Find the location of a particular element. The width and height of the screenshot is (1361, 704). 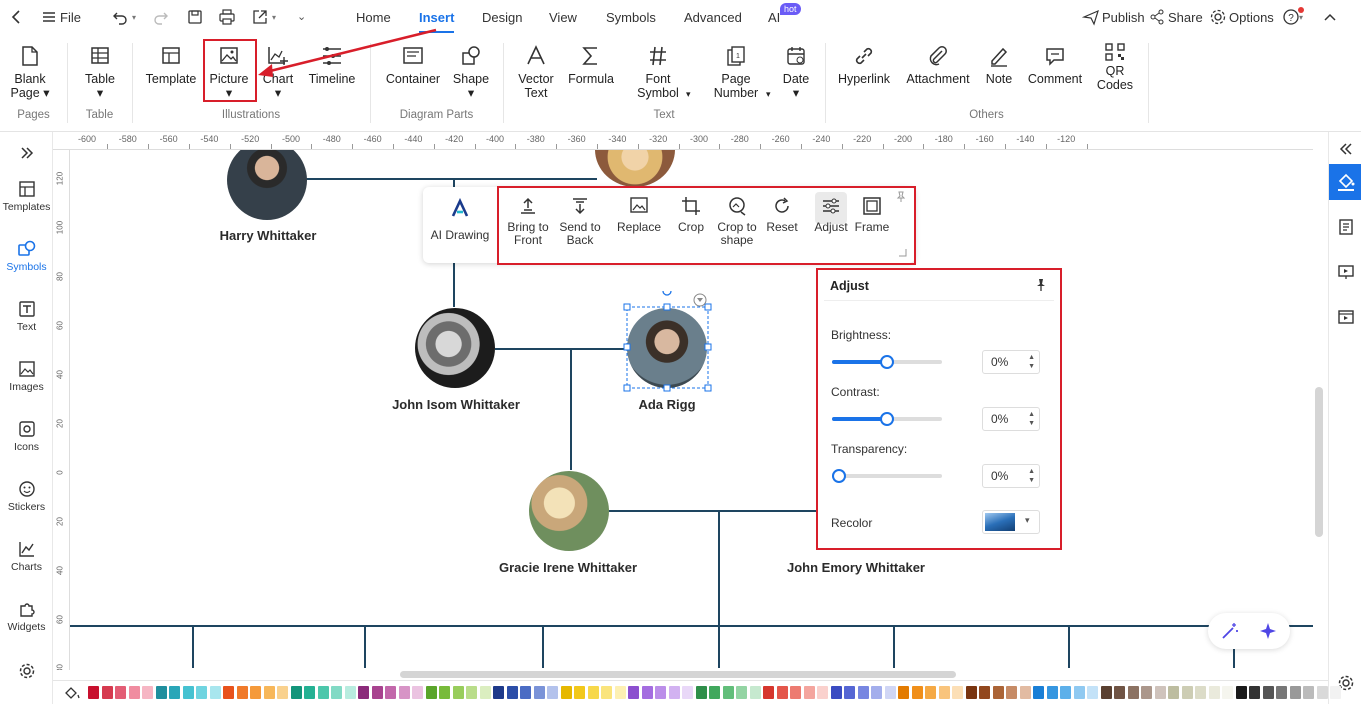

table-button: Table ▾ is located at coordinates (100, 69).